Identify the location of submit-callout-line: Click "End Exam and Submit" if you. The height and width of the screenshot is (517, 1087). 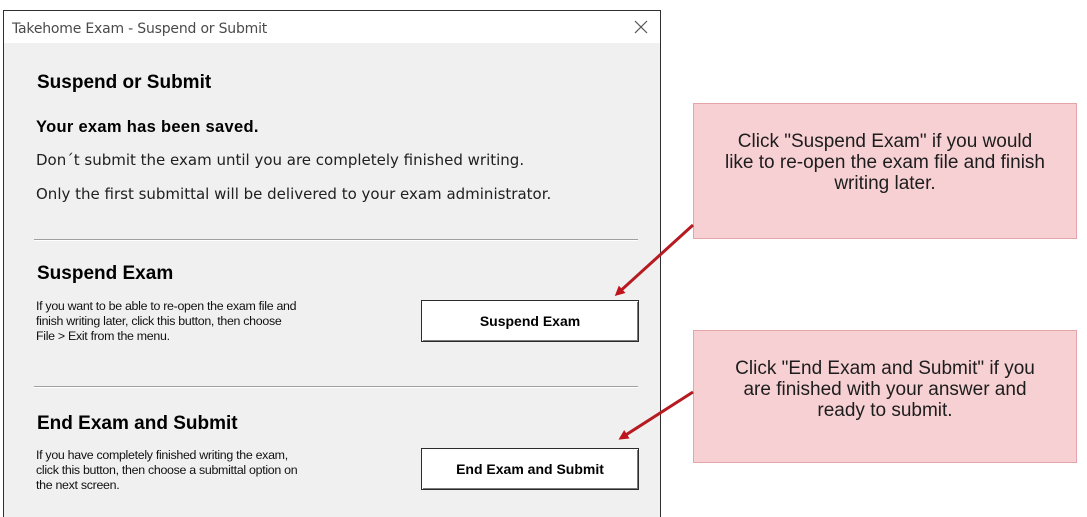
(885, 368).